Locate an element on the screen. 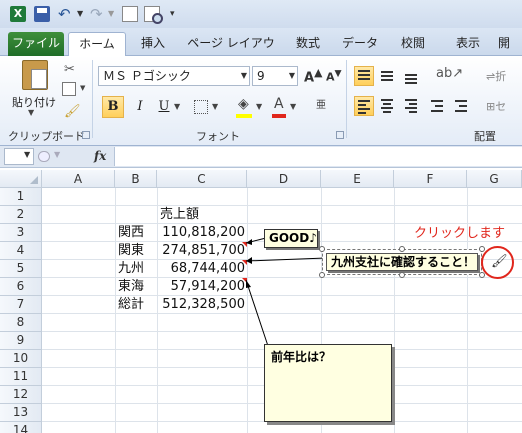 The height and width of the screenshot is (433, 522). format-painter-cursor-icon: 🖌 is located at coordinates (499, 261).